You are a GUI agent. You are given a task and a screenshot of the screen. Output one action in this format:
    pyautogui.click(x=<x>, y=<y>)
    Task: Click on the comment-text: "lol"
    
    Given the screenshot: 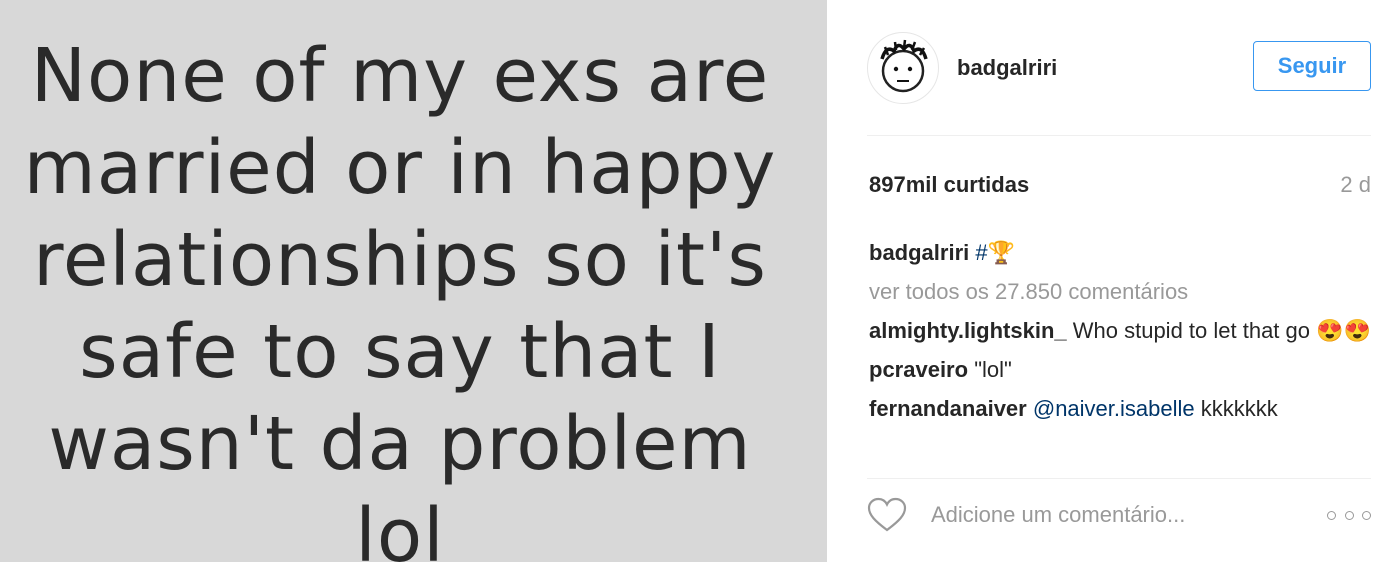 What is the action you would take?
    pyautogui.click(x=993, y=369)
    